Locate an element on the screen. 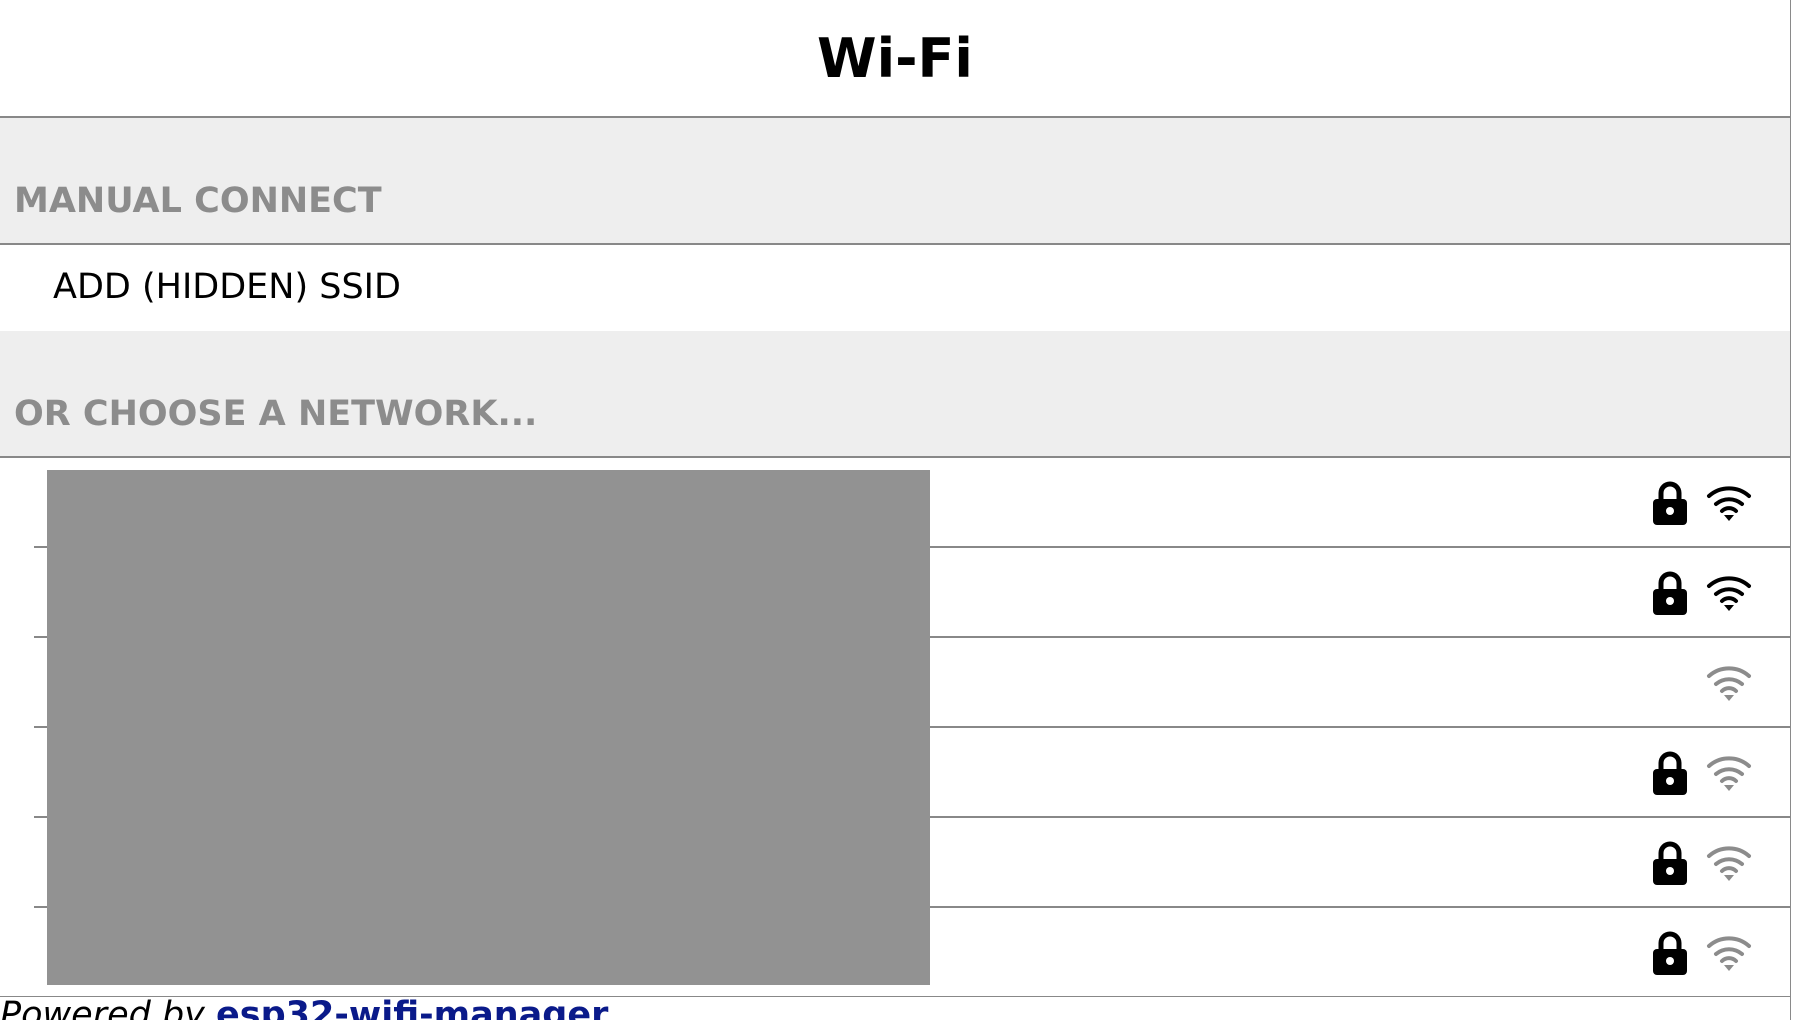 The image size is (1796, 1020). add-hidden-ssid-button: ADD (HIDDEN) SSID is located at coordinates (895, 288).